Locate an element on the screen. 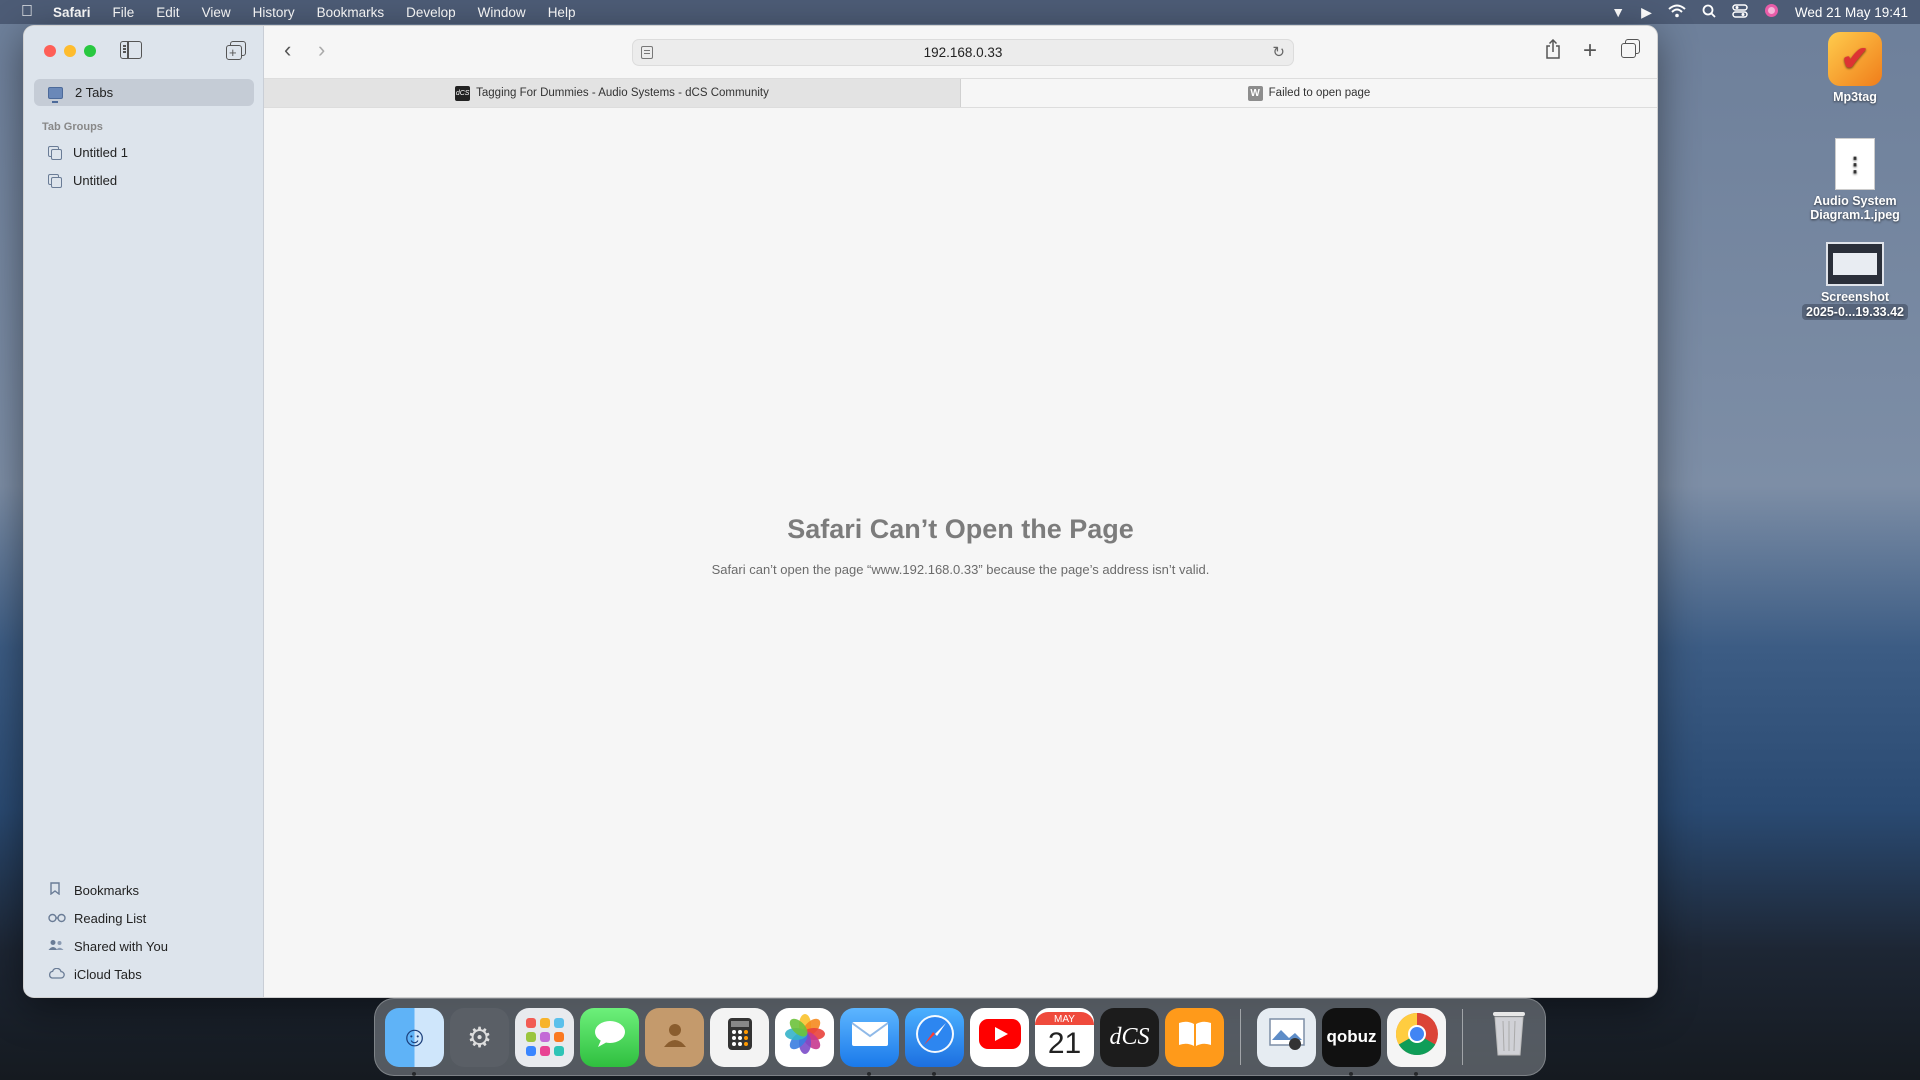 Image resolution: width=1920 pixels, height=1080 pixels. calendar-month: MAY is located at coordinates (1064, 1018).